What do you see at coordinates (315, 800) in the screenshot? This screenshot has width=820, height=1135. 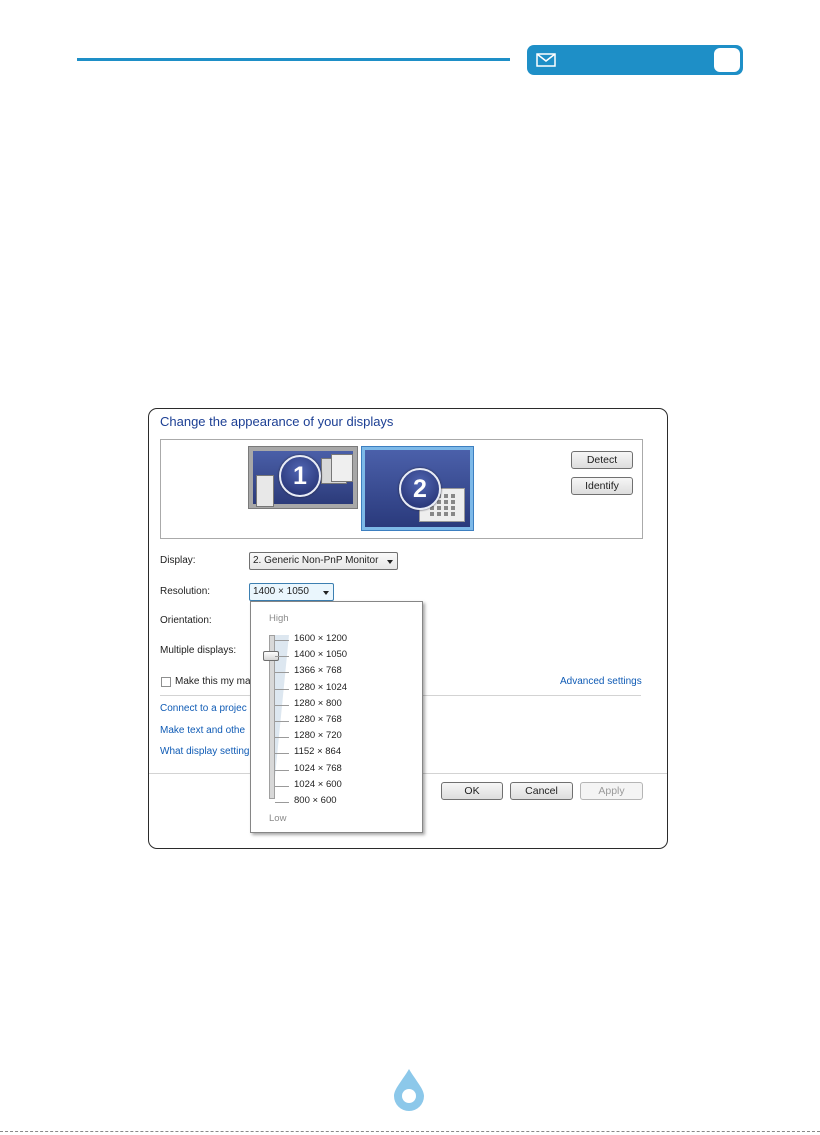 I see `resolution-option: 800 × 600` at bounding box center [315, 800].